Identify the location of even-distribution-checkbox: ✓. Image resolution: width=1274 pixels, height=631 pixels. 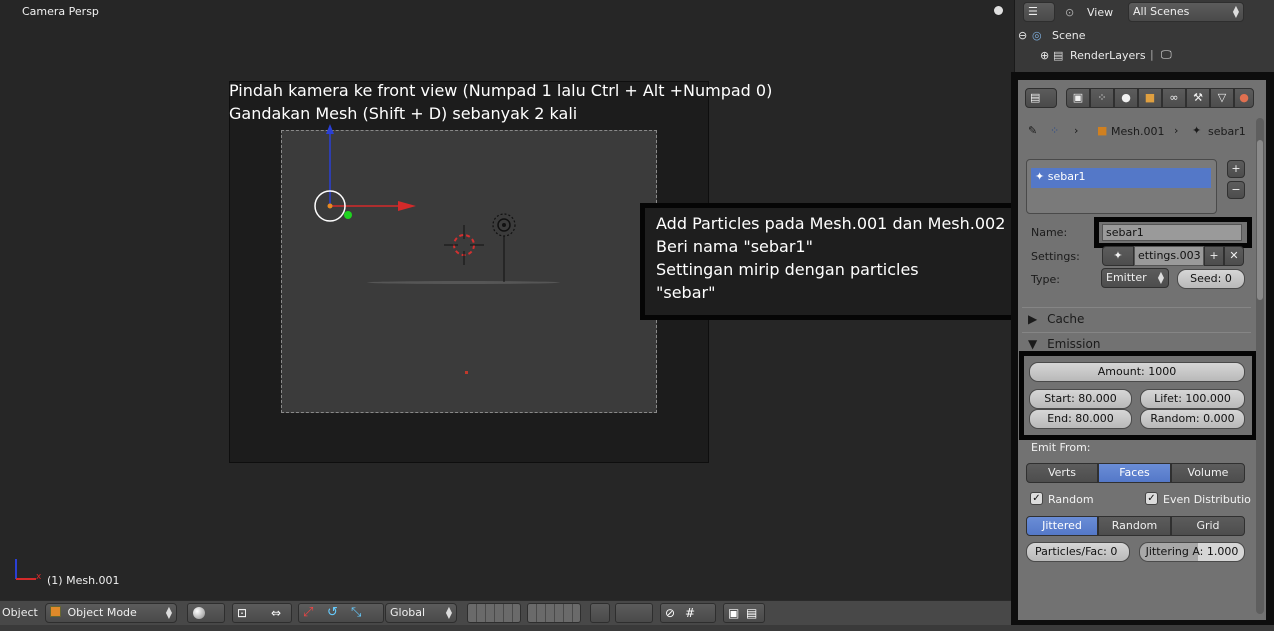
(1151, 498).